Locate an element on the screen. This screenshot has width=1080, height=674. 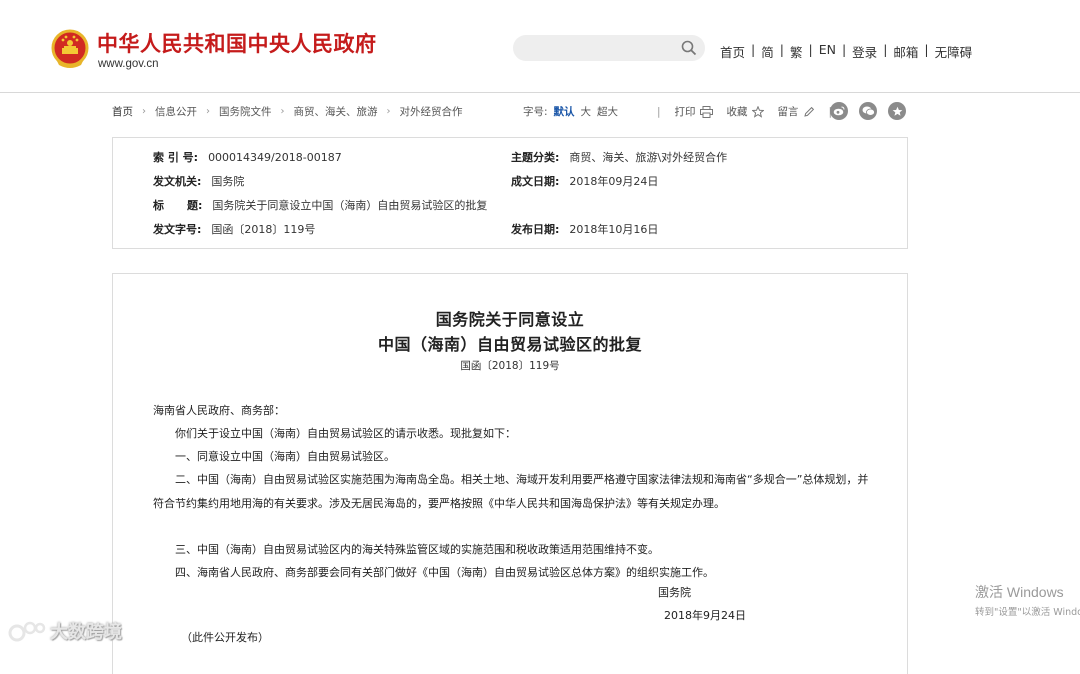
site-url: www.gov.cn is located at coordinates (128, 64).